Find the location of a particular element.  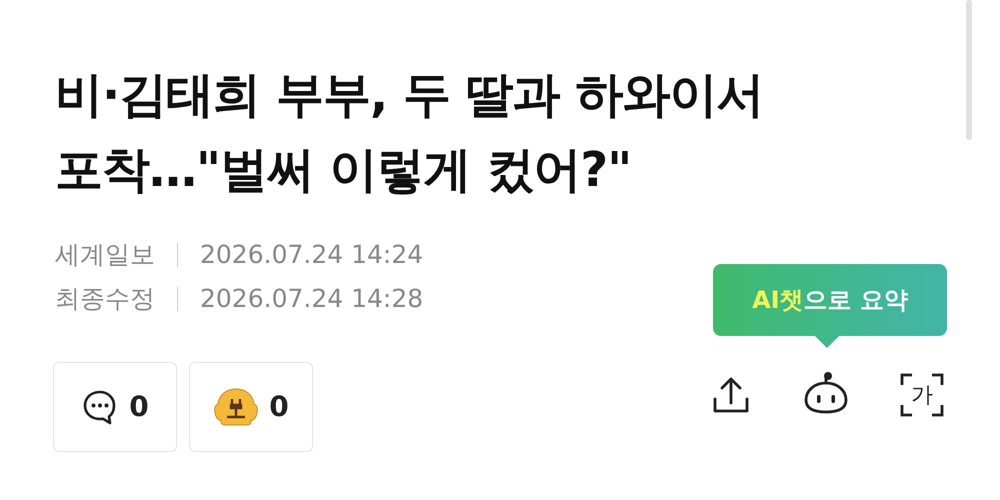

reaction-button: 0 is located at coordinates (251, 407).